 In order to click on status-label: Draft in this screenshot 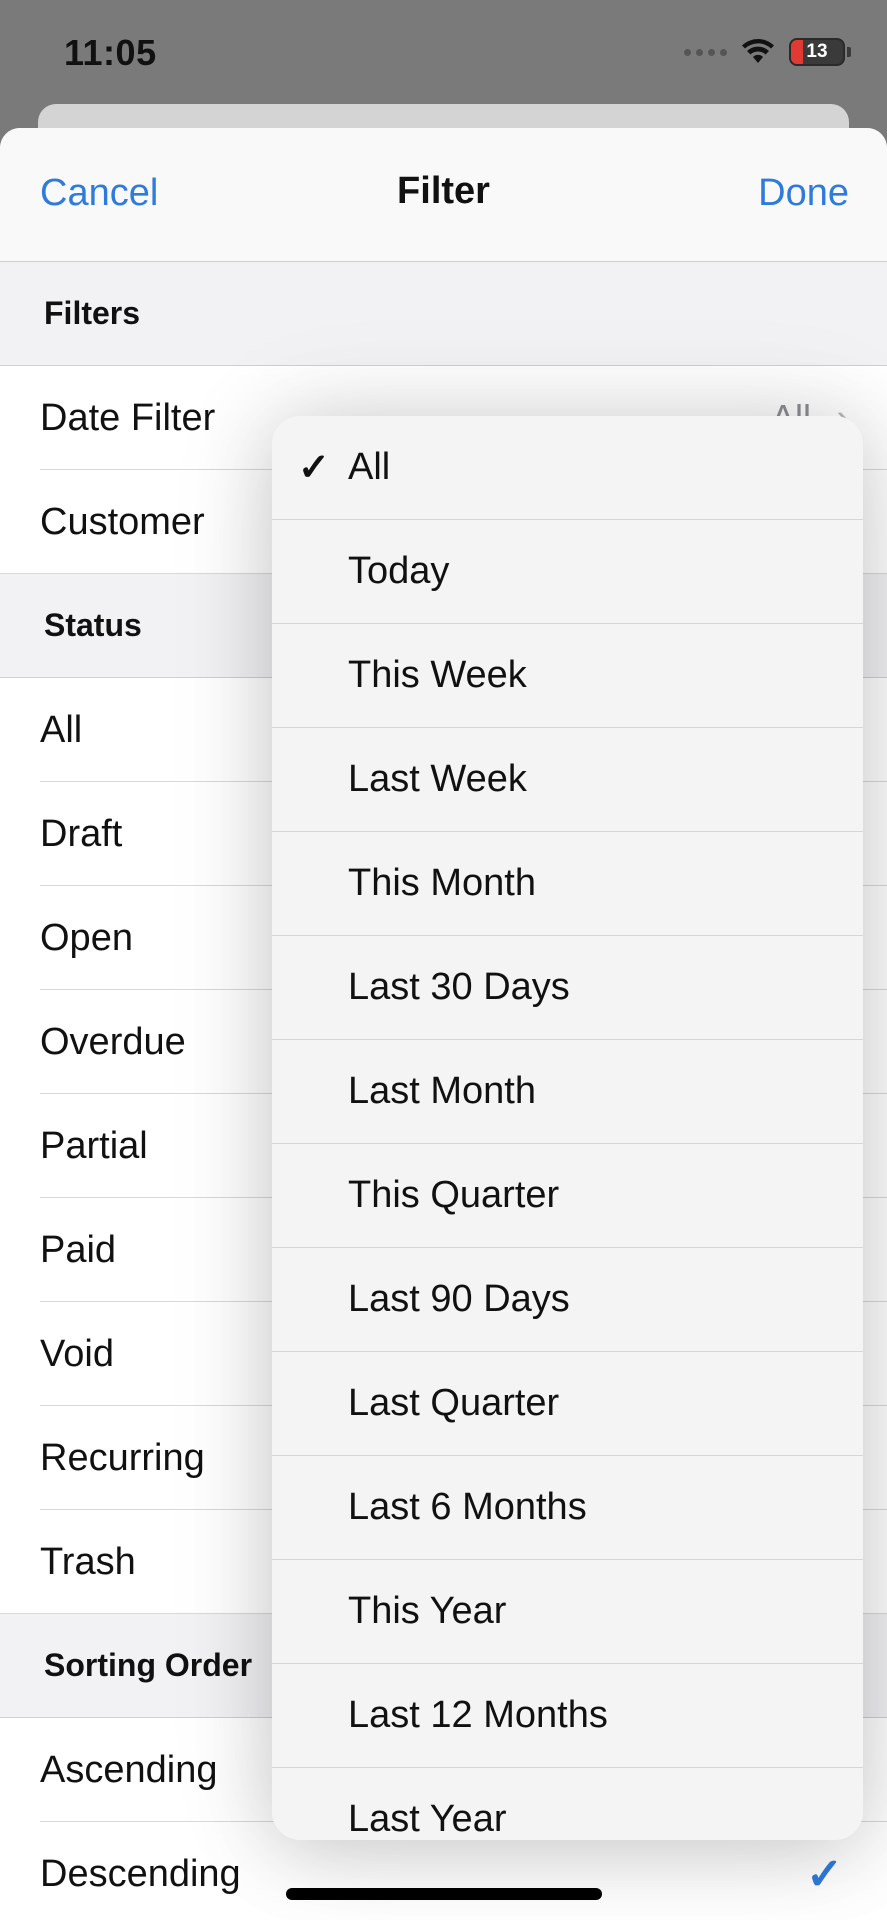, I will do `click(81, 833)`.